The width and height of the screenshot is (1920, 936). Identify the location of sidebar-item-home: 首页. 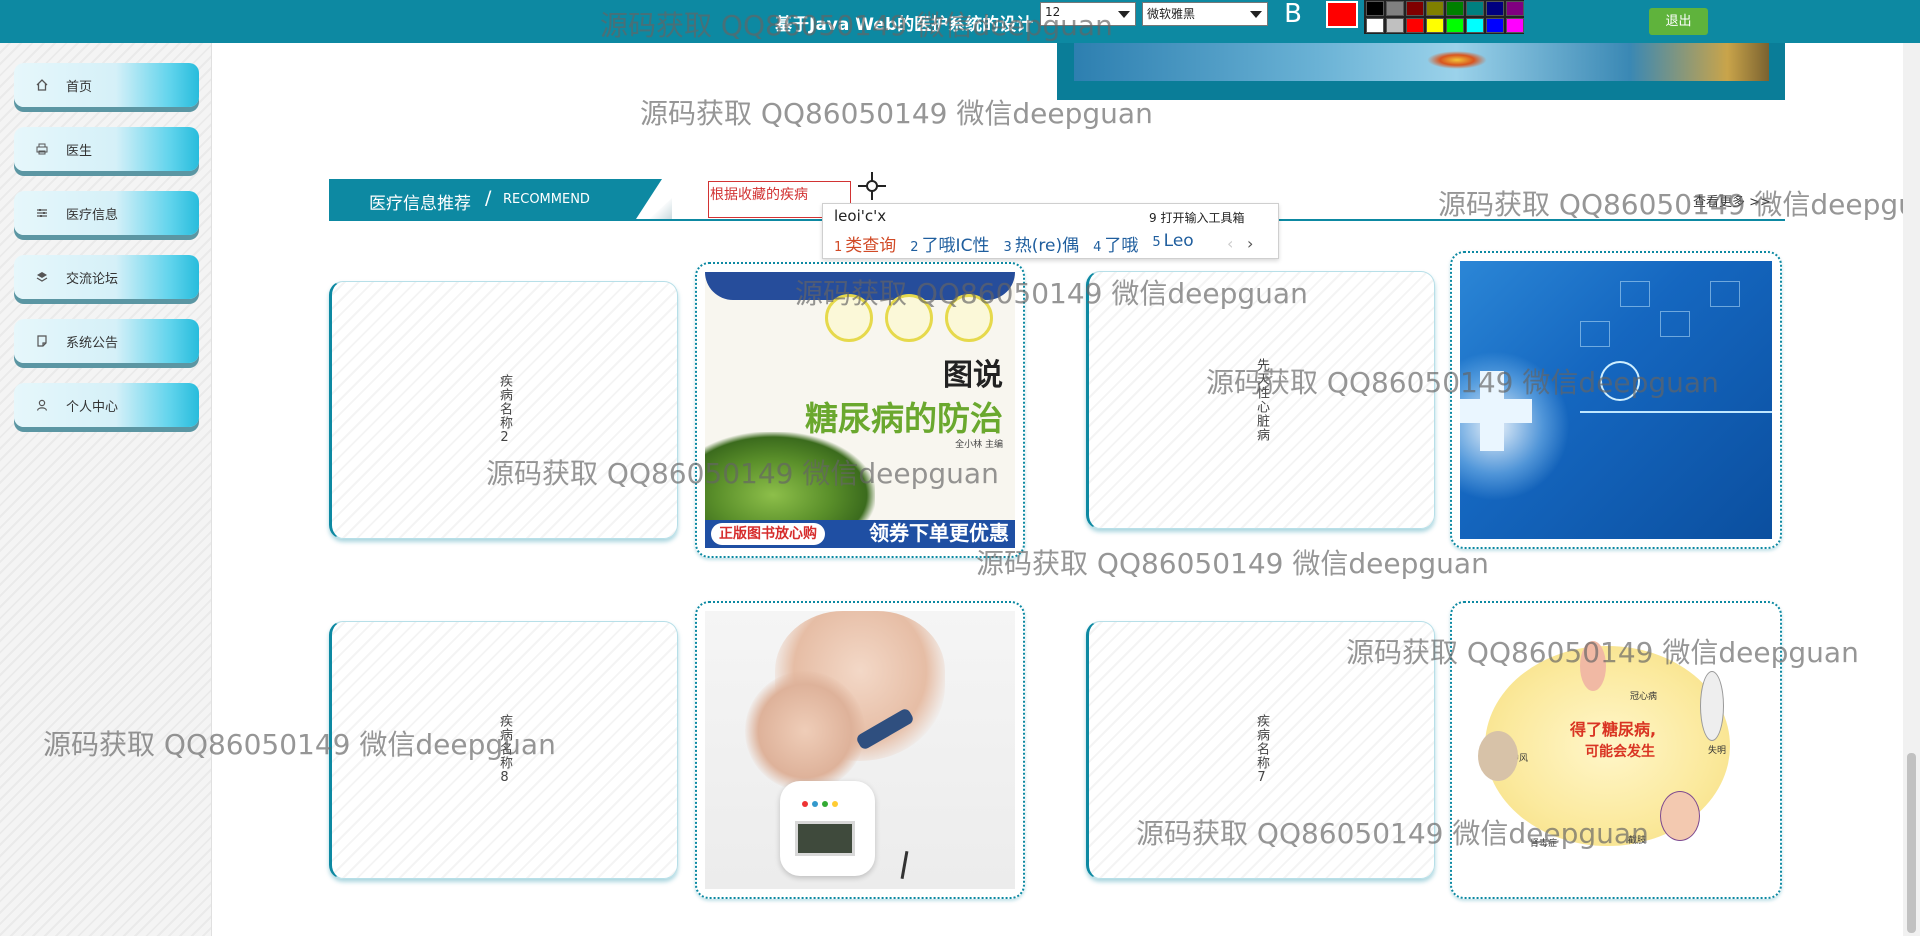
(106, 85).